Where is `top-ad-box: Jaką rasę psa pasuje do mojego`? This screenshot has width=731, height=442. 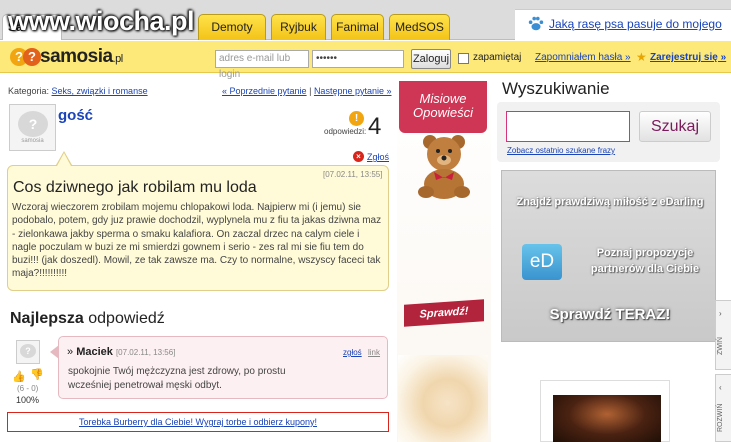 top-ad-box: Jaką rasę psa pasuje do mojego is located at coordinates (623, 24).